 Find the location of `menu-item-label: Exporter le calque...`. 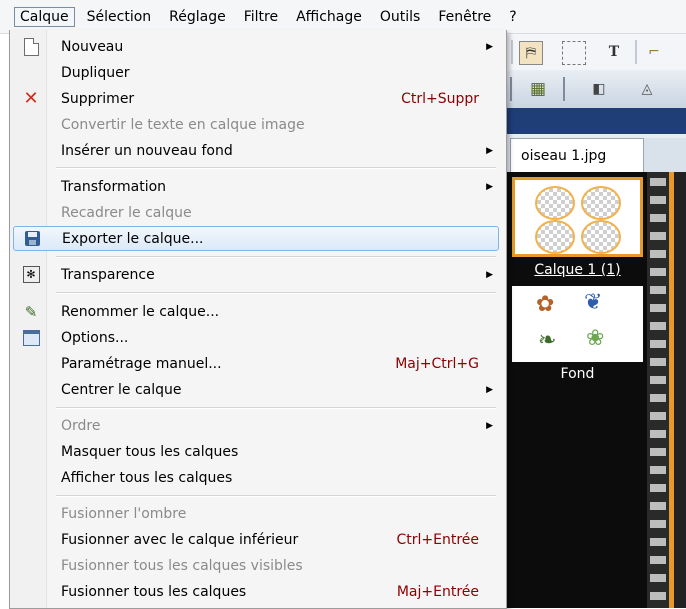

menu-item-label: Exporter le calque... is located at coordinates (133, 238).